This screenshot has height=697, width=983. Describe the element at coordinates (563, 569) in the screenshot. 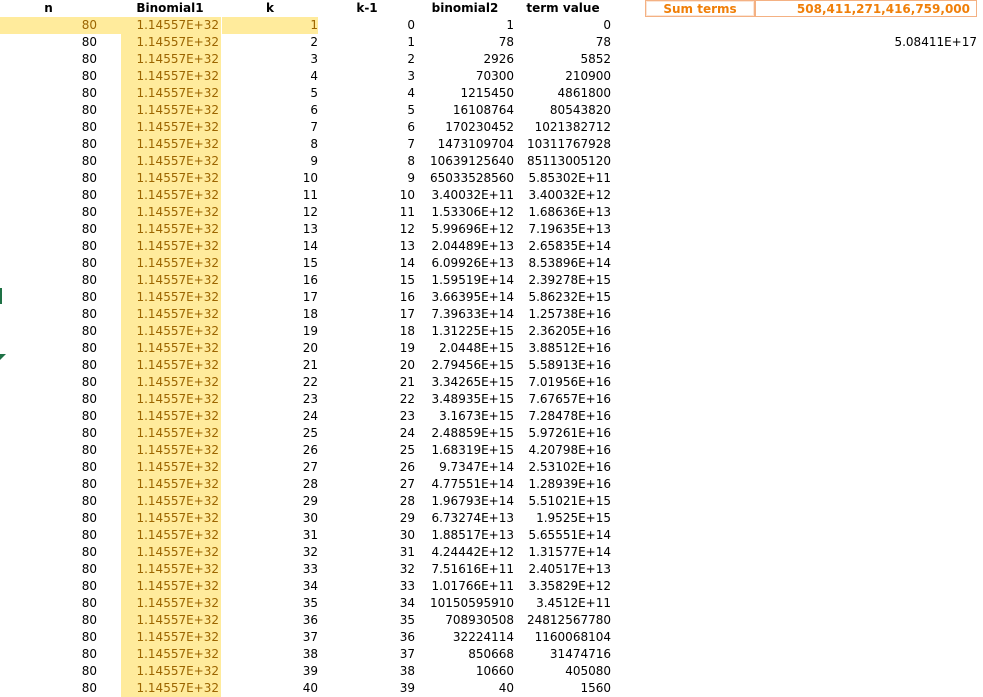

I see `cell-term-value: 2.40517E+13` at that location.